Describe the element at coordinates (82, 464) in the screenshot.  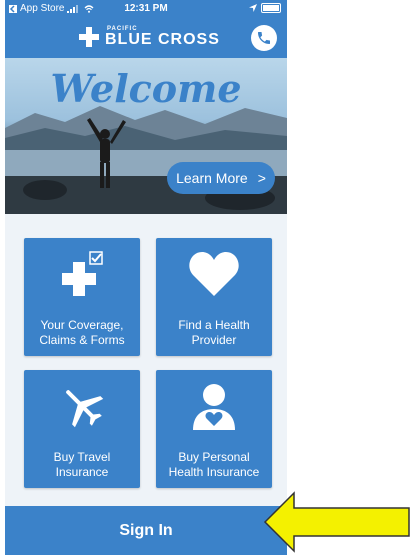
I see `tile-label: Buy Travel Insurance` at that location.